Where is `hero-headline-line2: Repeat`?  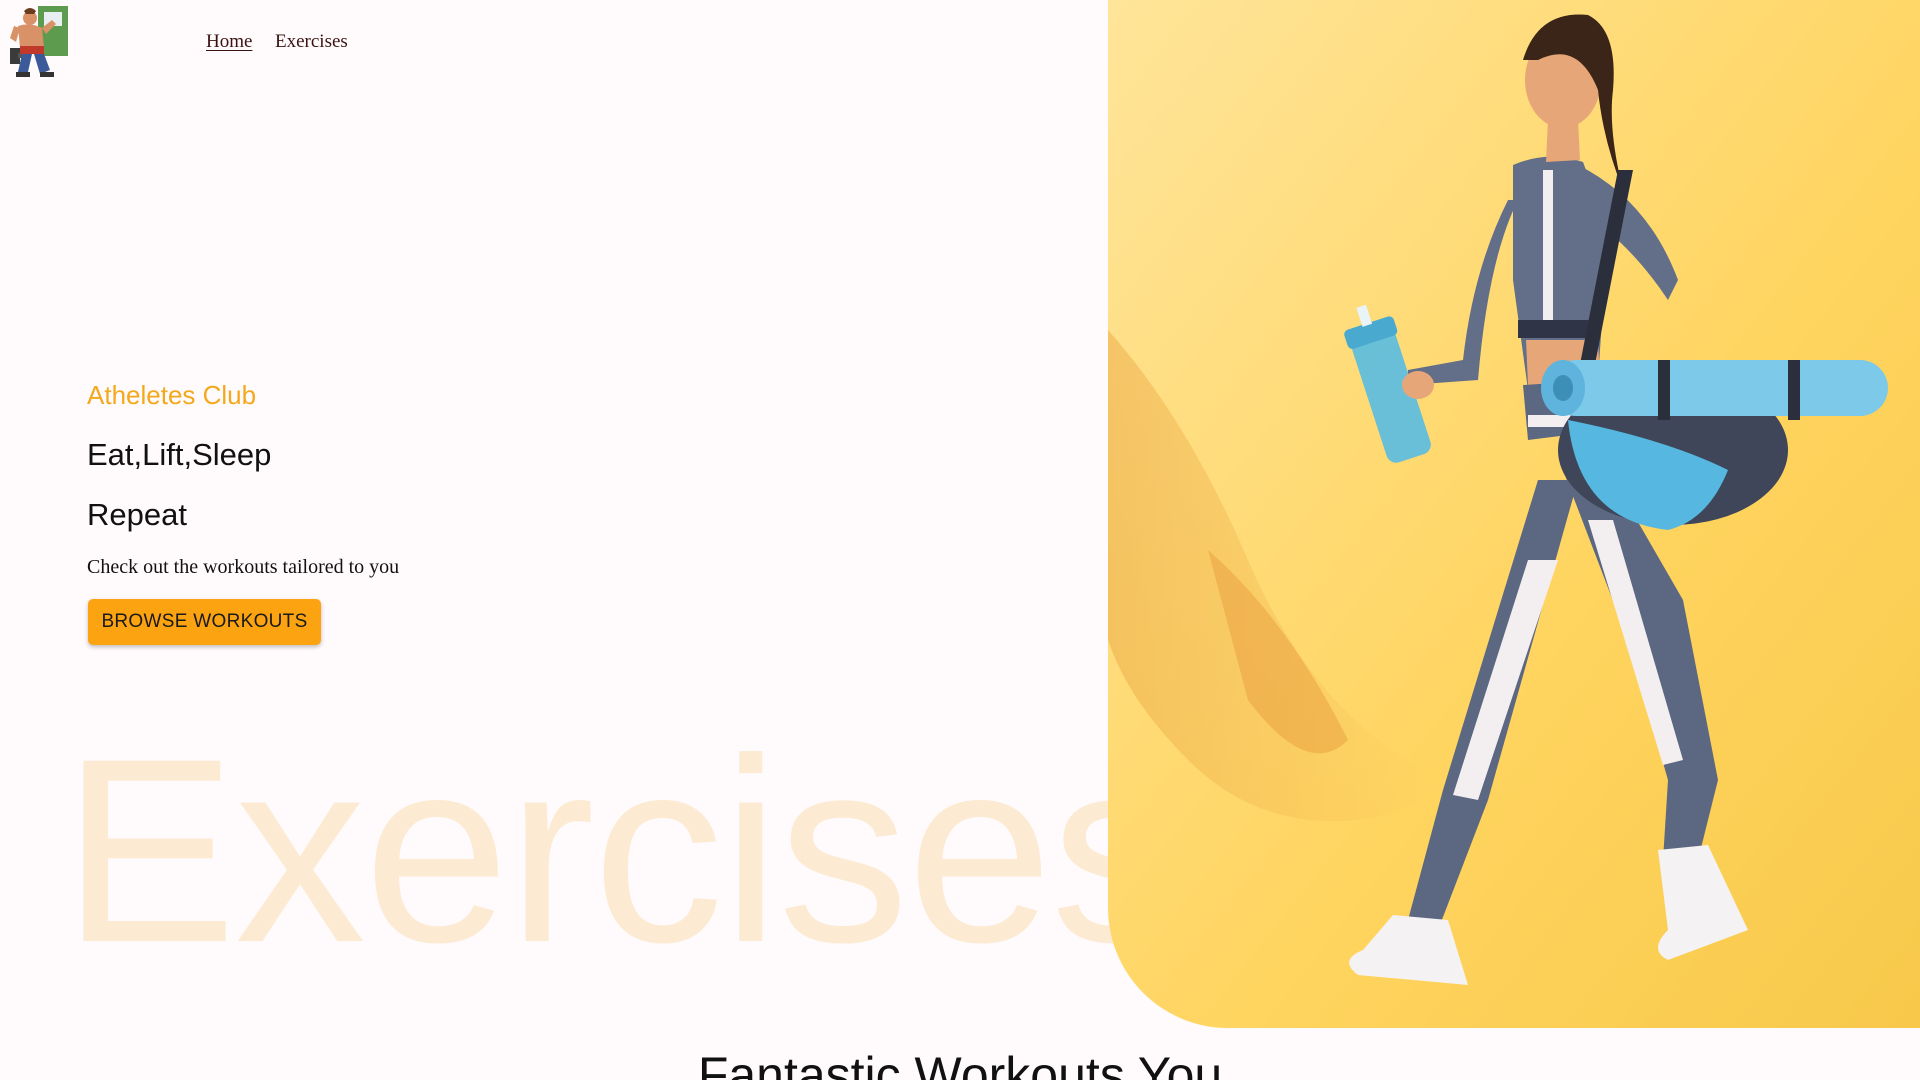
hero-headline-line2: Repeat is located at coordinates (137, 514).